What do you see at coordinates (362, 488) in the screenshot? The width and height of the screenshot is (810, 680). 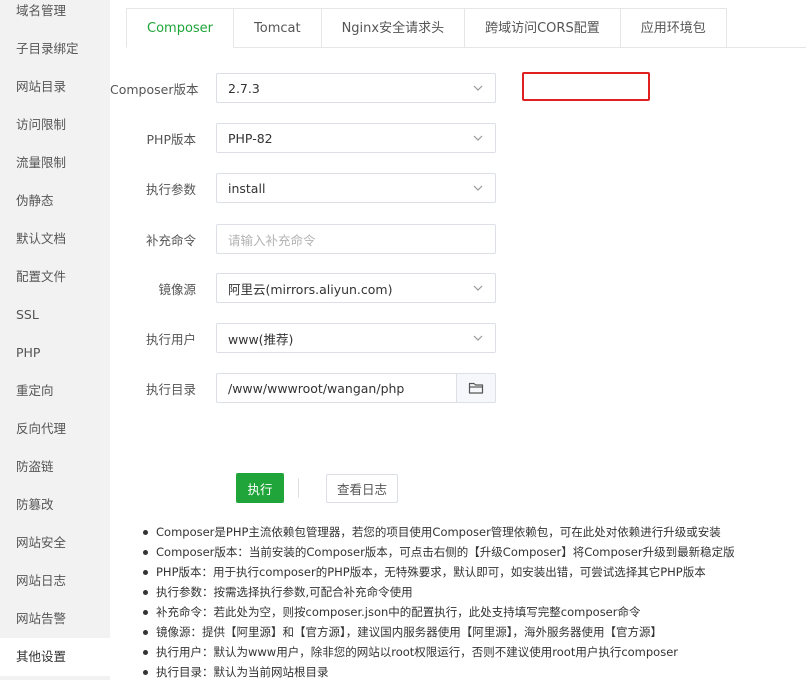 I see `view-log-button: 查看日志` at bounding box center [362, 488].